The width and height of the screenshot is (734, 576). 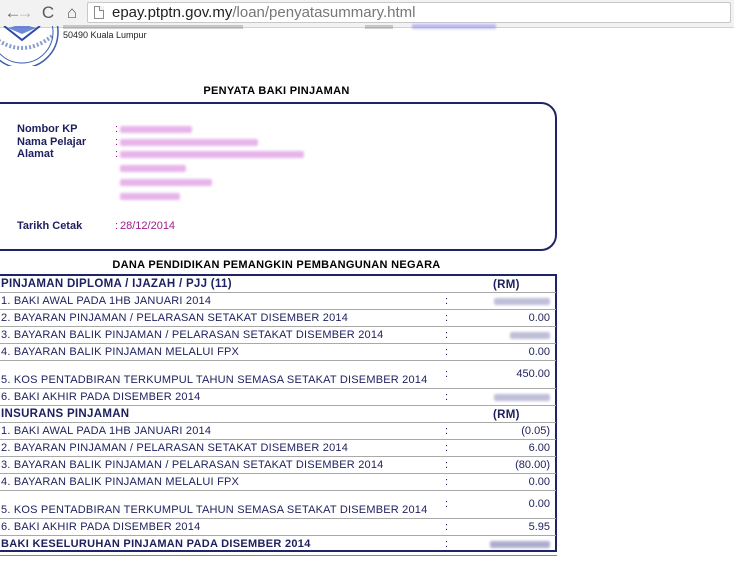 What do you see at coordinates (447, 544) in the screenshot?
I see `grand-total-colon: :` at bounding box center [447, 544].